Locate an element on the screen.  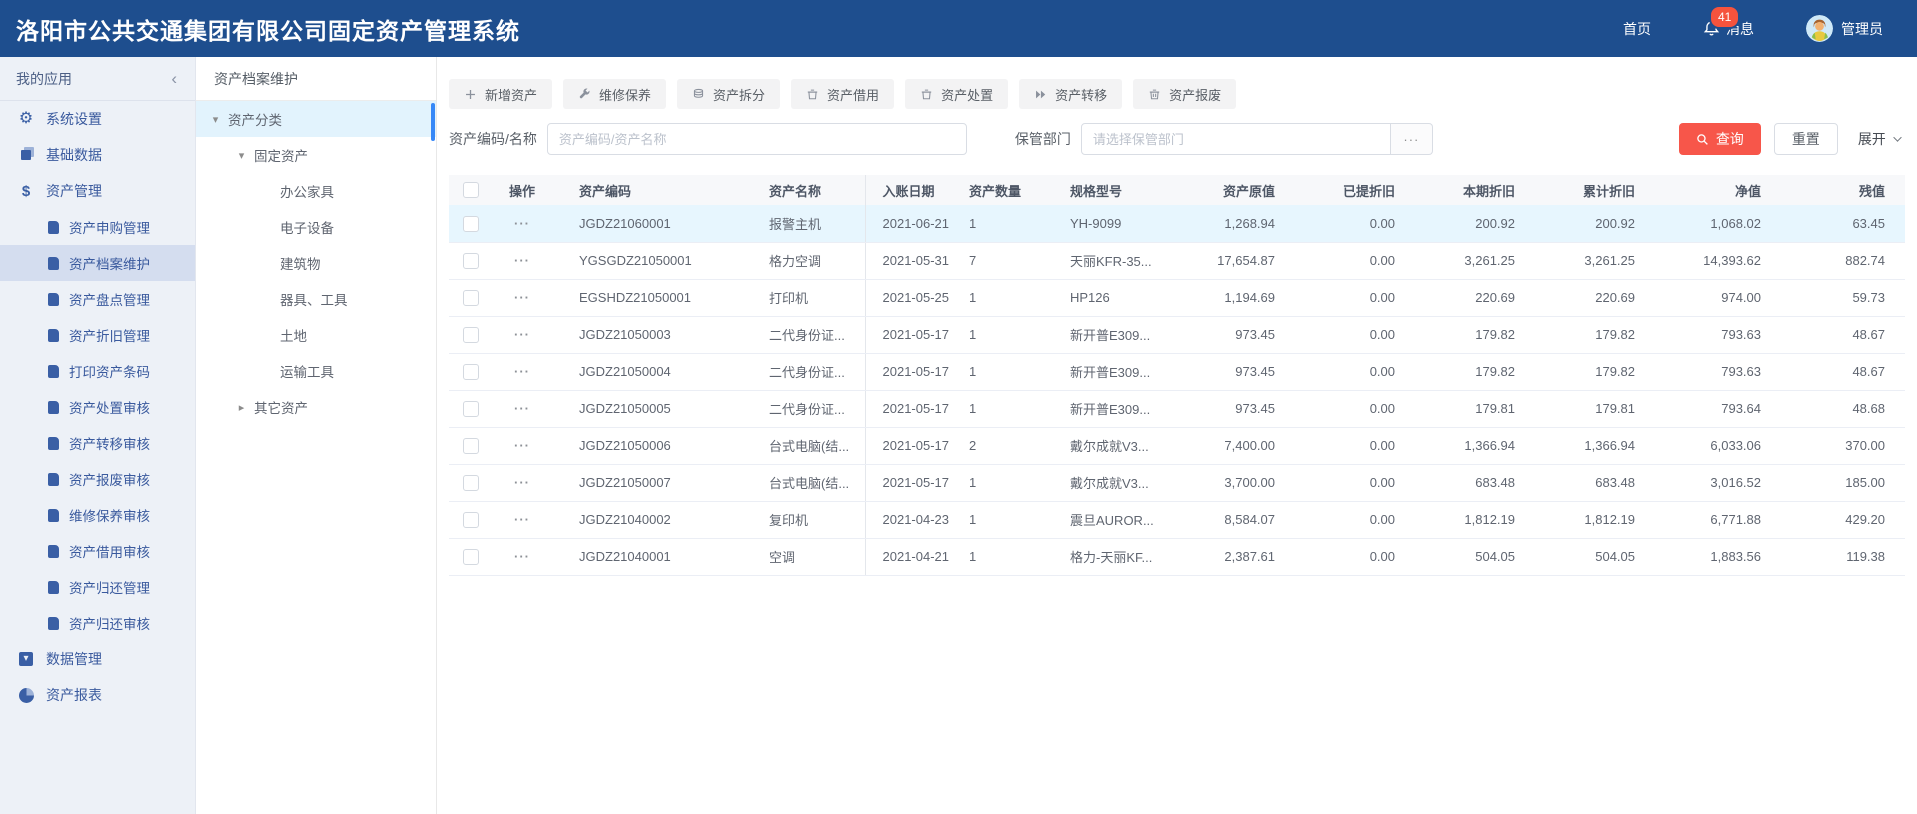
tree-node: 办公家具 is located at coordinates (316, 191).